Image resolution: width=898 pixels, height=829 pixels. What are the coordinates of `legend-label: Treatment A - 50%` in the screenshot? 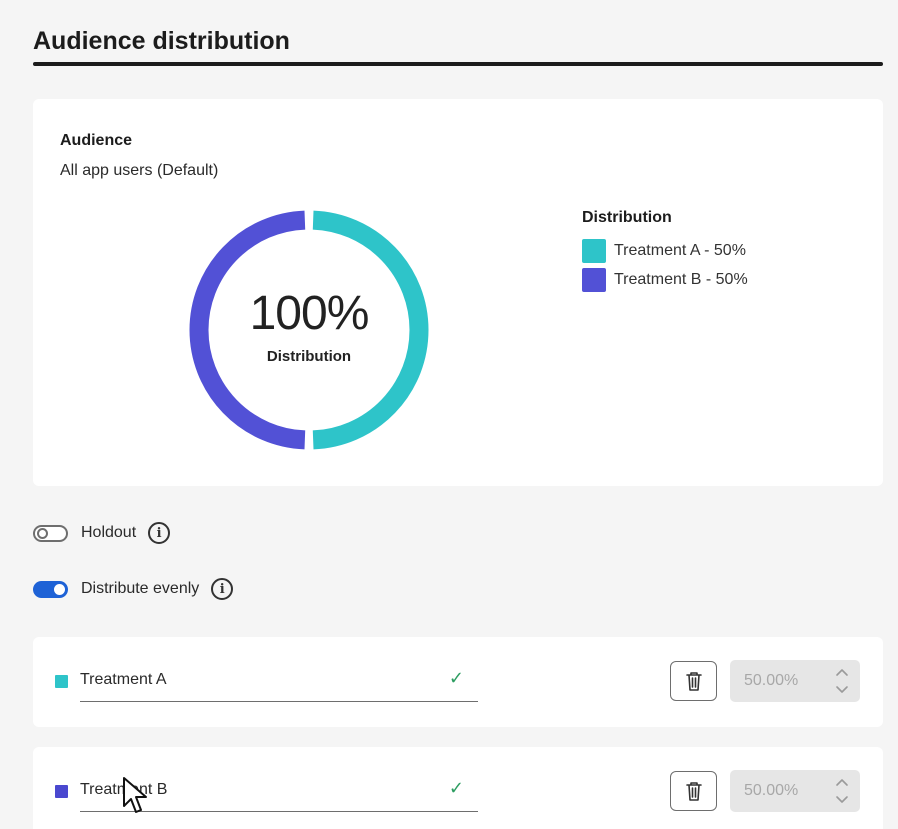 It's located at (680, 250).